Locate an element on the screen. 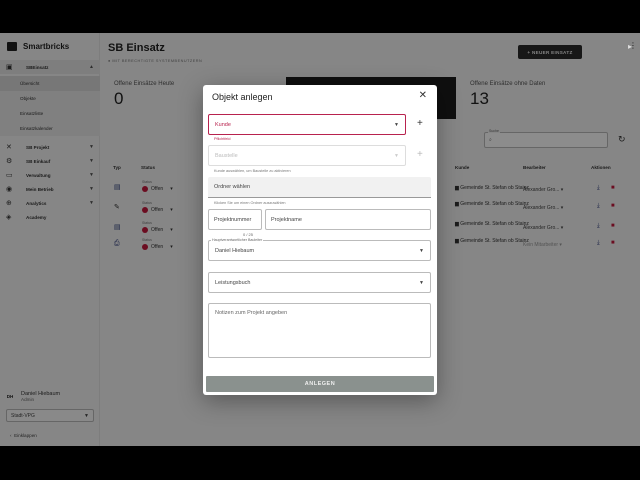 This screenshot has height=480, width=640. notes-textarea: Notizen zum Projekt angeben is located at coordinates (319, 330).